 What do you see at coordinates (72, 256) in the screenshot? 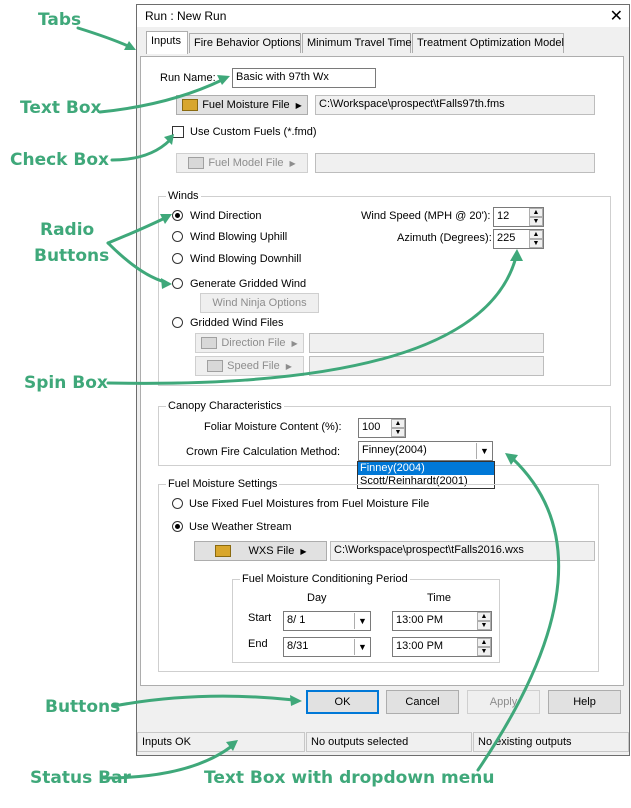
I see `annotation-buttons-word: Buttons` at bounding box center [72, 256].